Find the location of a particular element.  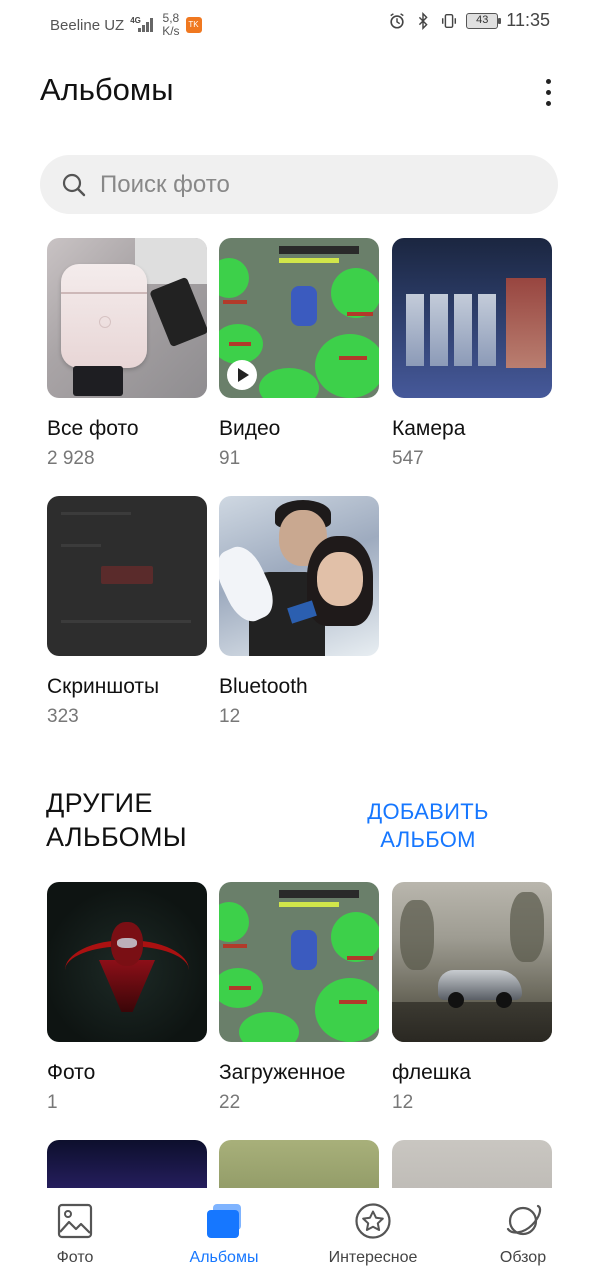

vibrate-icon is located at coordinates (449, 20).